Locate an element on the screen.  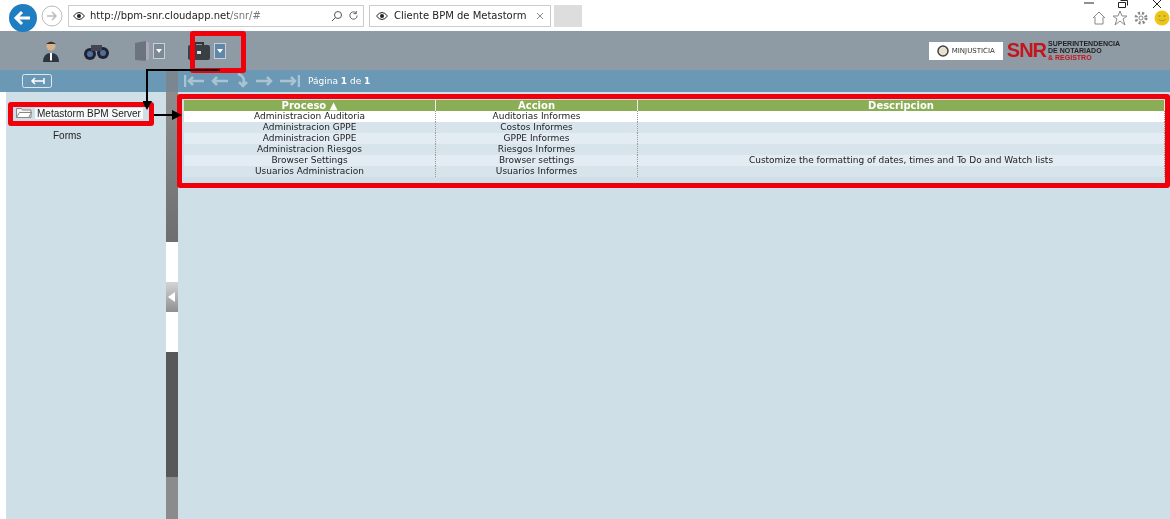
browser-tab: Cliente BPM de Metastorm is located at coordinates (460, 15).